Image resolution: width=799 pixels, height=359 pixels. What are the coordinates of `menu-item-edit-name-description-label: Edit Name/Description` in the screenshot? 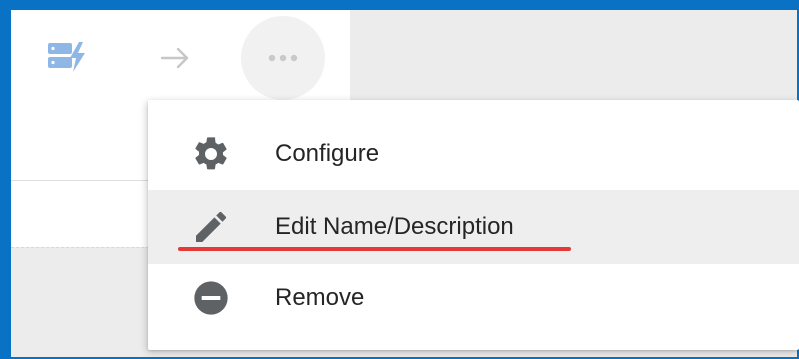 It's located at (394, 226).